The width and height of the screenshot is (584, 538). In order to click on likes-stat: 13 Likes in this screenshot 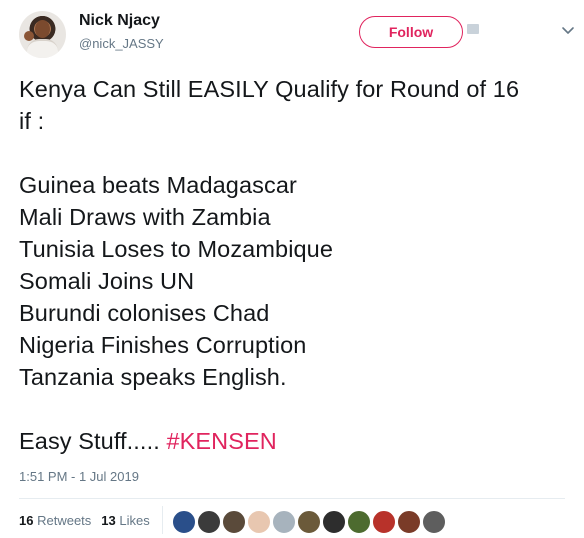, I will do `click(125, 520)`.